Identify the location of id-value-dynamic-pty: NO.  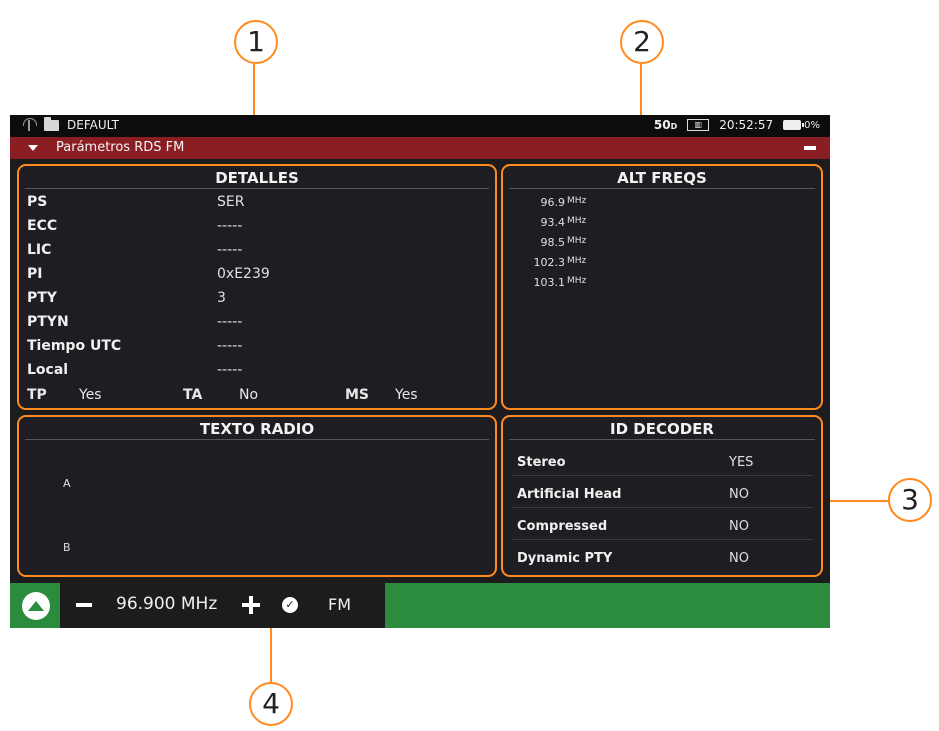
(739, 558).